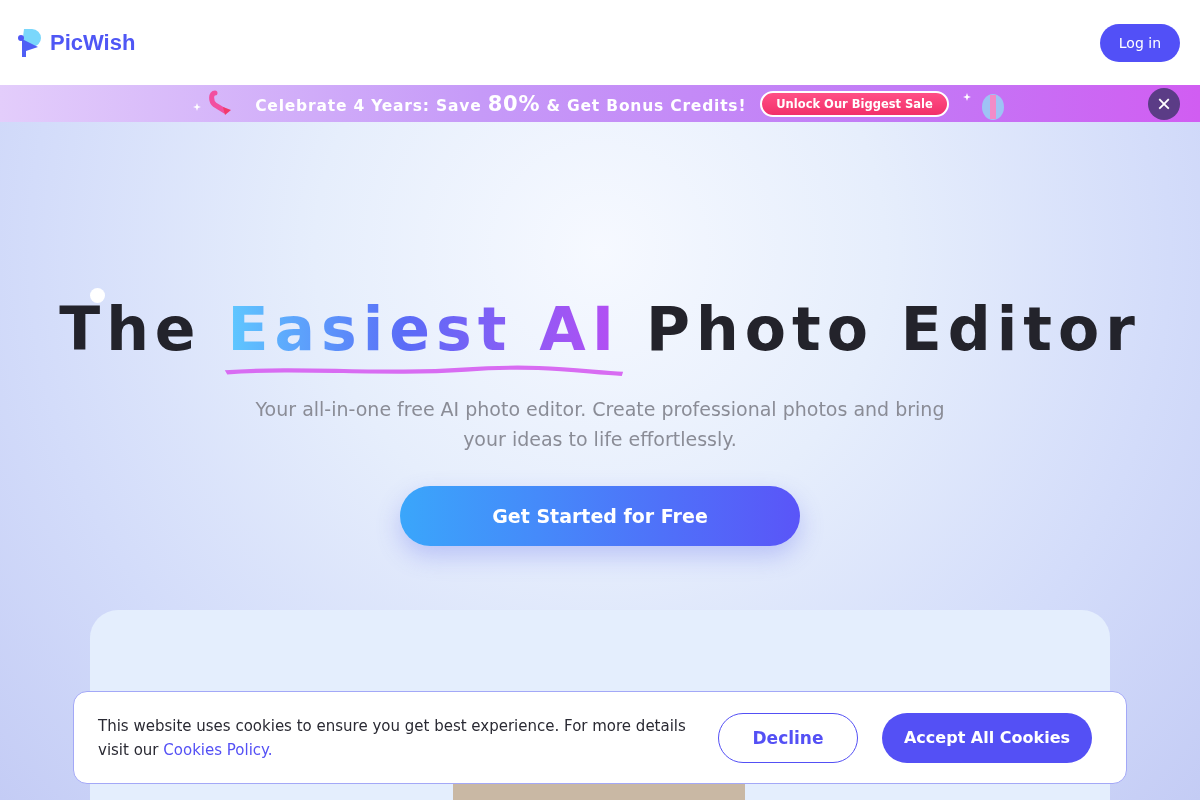 This screenshot has width=1200, height=800. What do you see at coordinates (1164, 104) in the screenshot?
I see `close-button: ×` at bounding box center [1164, 104].